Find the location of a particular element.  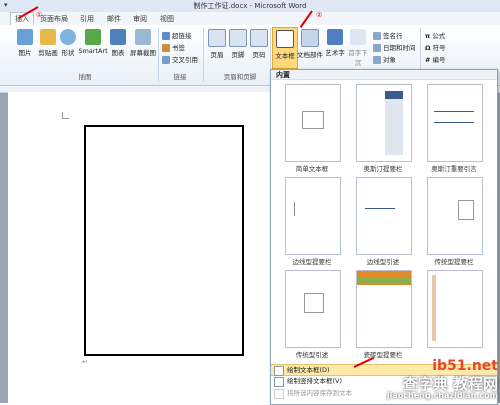

ribbon-tabs: 插入 页面布局 引用 邮件 审阅 视图 ① ② is located at coordinates (250, 18).